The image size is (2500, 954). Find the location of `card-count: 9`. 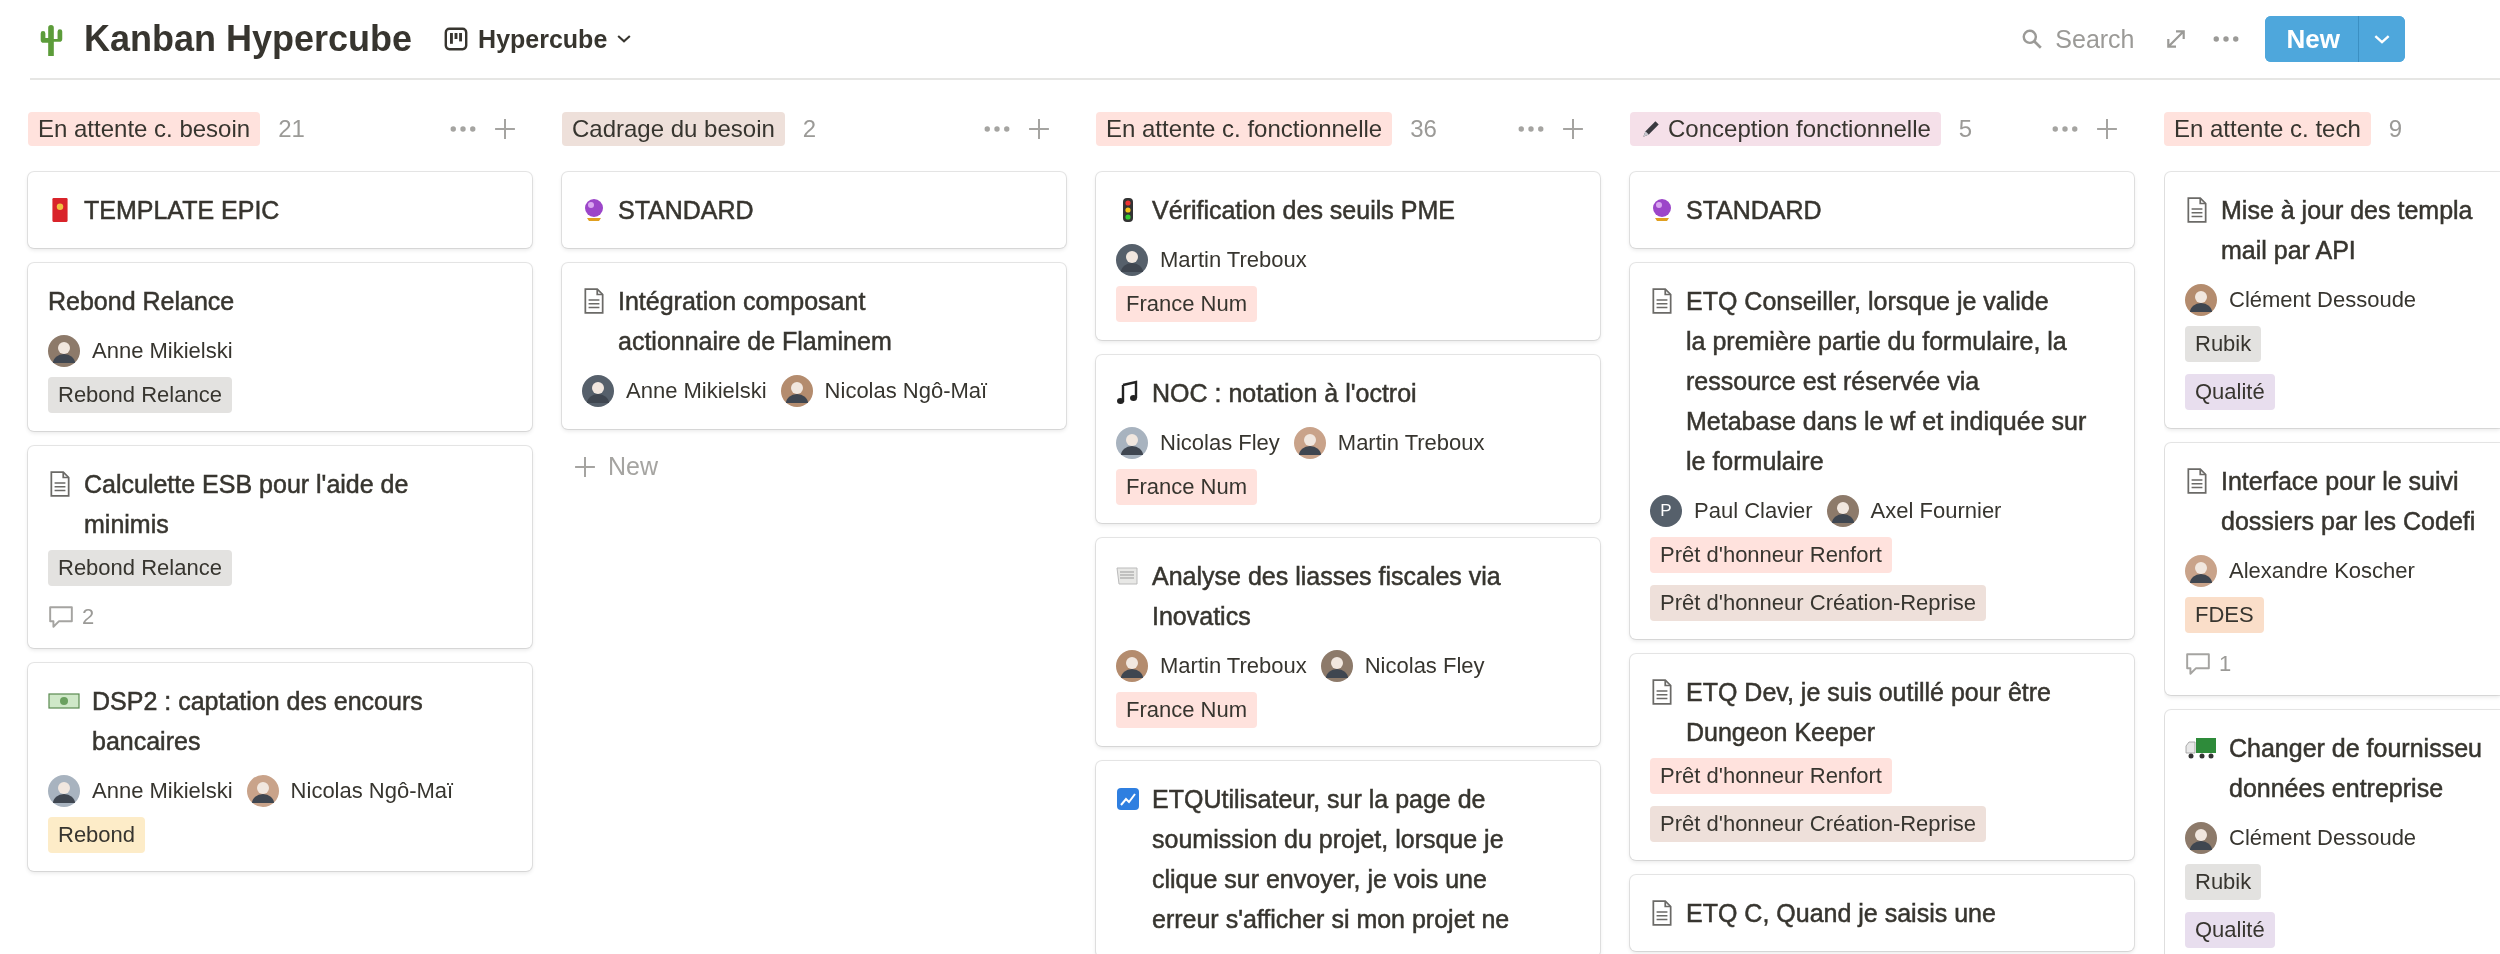

card-count: 9 is located at coordinates (2395, 129).